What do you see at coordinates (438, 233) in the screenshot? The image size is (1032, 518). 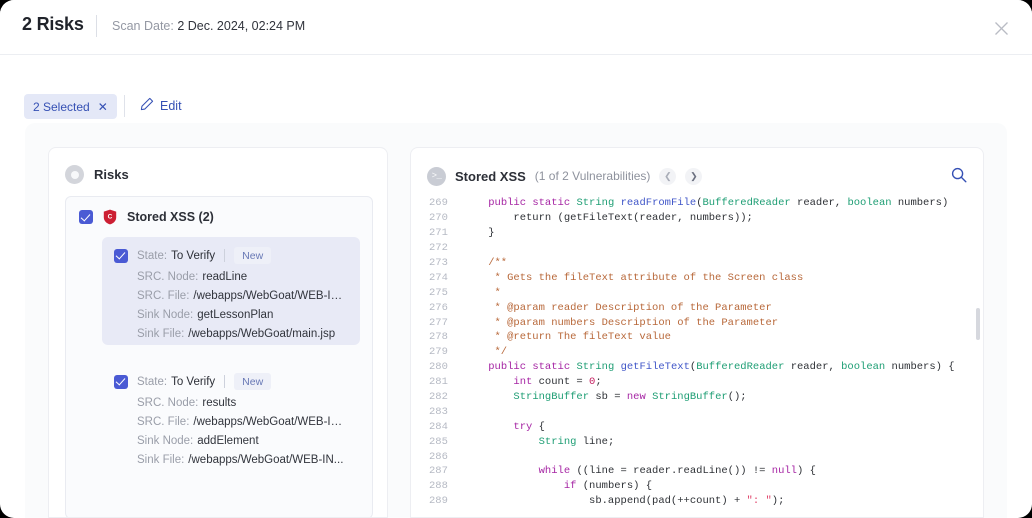 I see `line-number: 271` at bounding box center [438, 233].